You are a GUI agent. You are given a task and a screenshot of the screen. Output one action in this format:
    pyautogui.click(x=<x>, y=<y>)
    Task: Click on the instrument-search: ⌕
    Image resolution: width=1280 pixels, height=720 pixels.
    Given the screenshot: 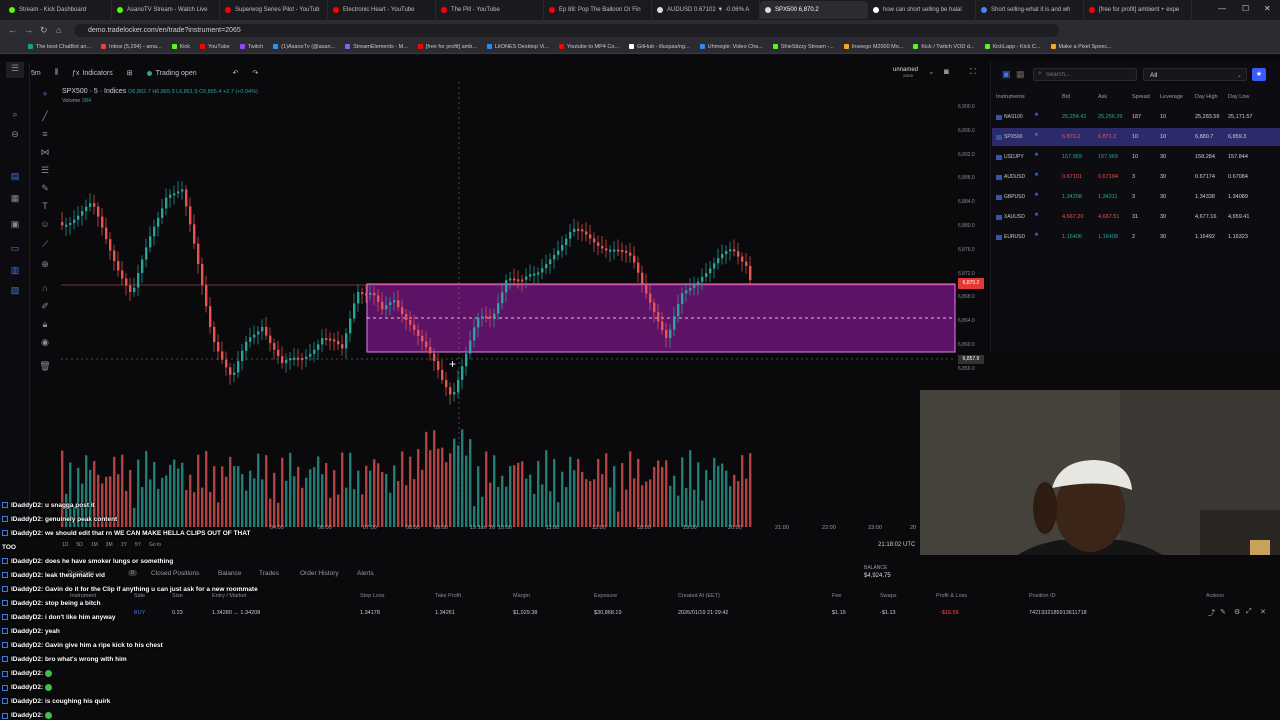 What is the action you would take?
    pyautogui.click(x=1085, y=74)
    